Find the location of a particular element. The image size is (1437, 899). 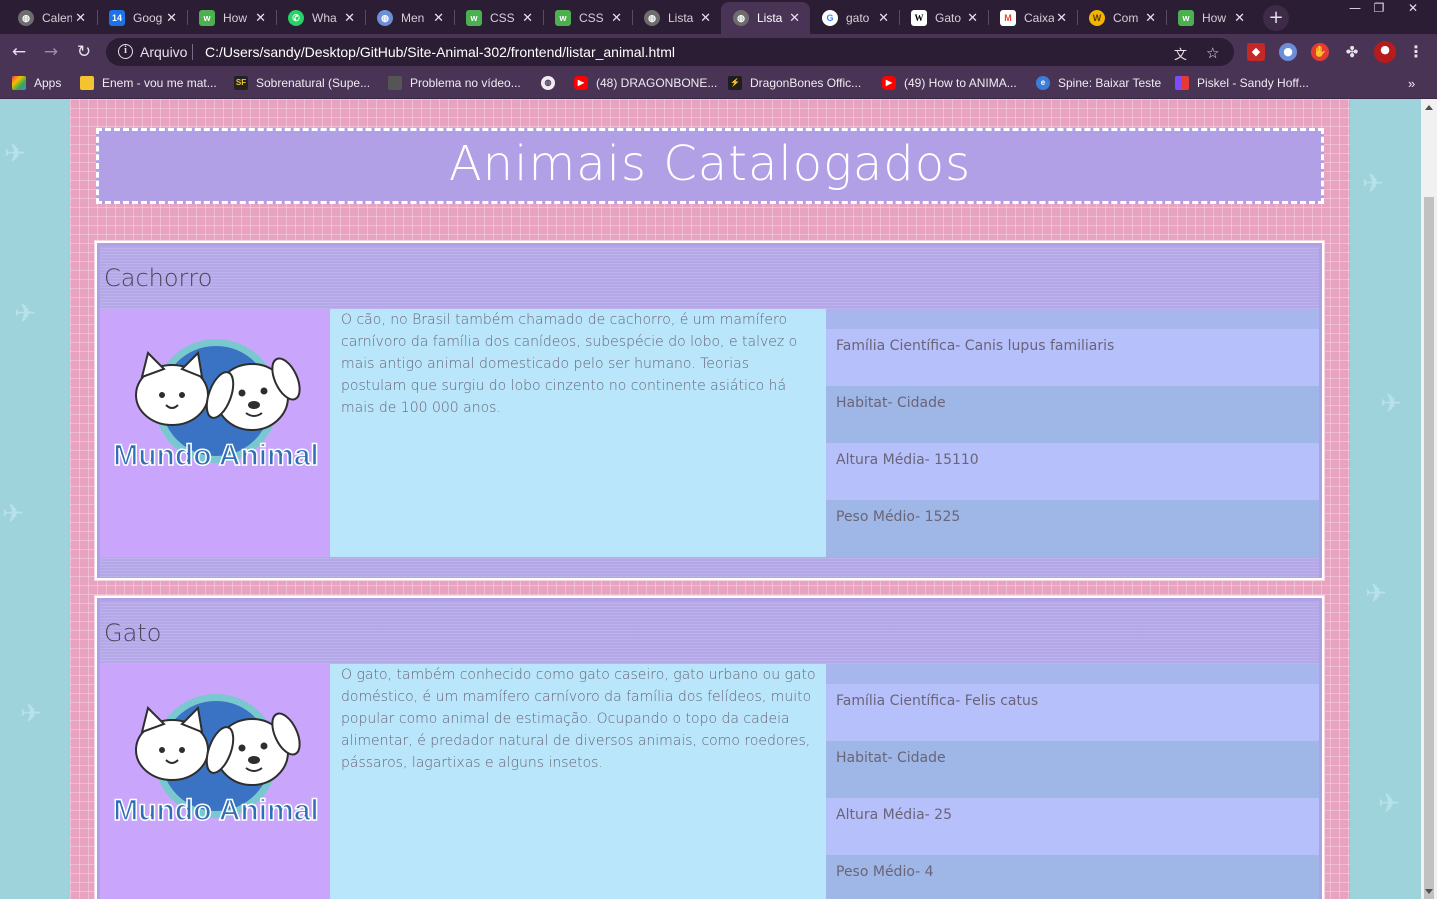

tab-13: W Com ✕ is located at coordinates (1121, 18).